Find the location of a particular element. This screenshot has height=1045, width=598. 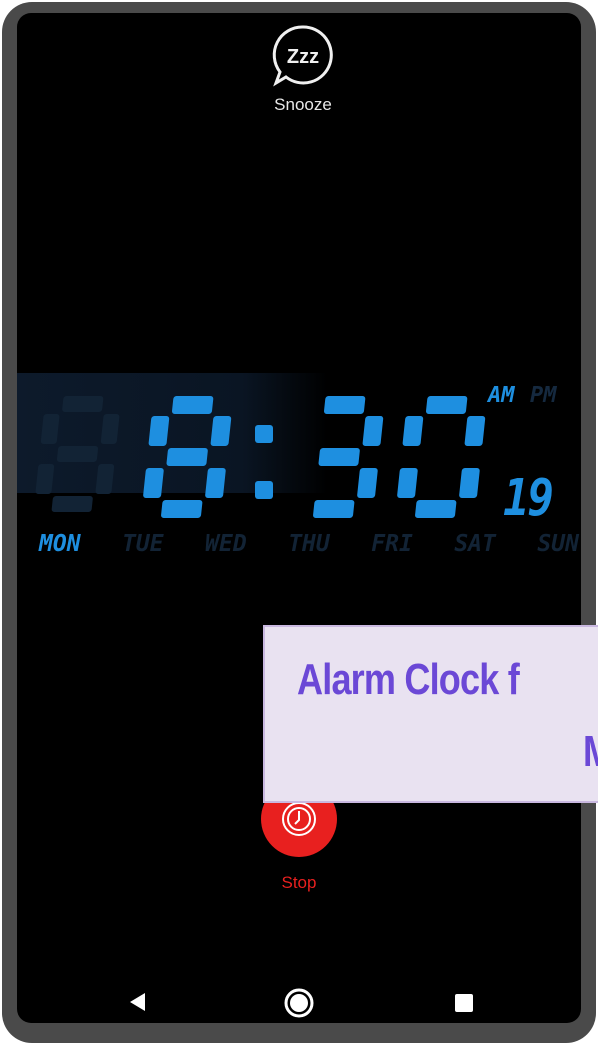

day-wed: WED is located at coordinates (226, 544).